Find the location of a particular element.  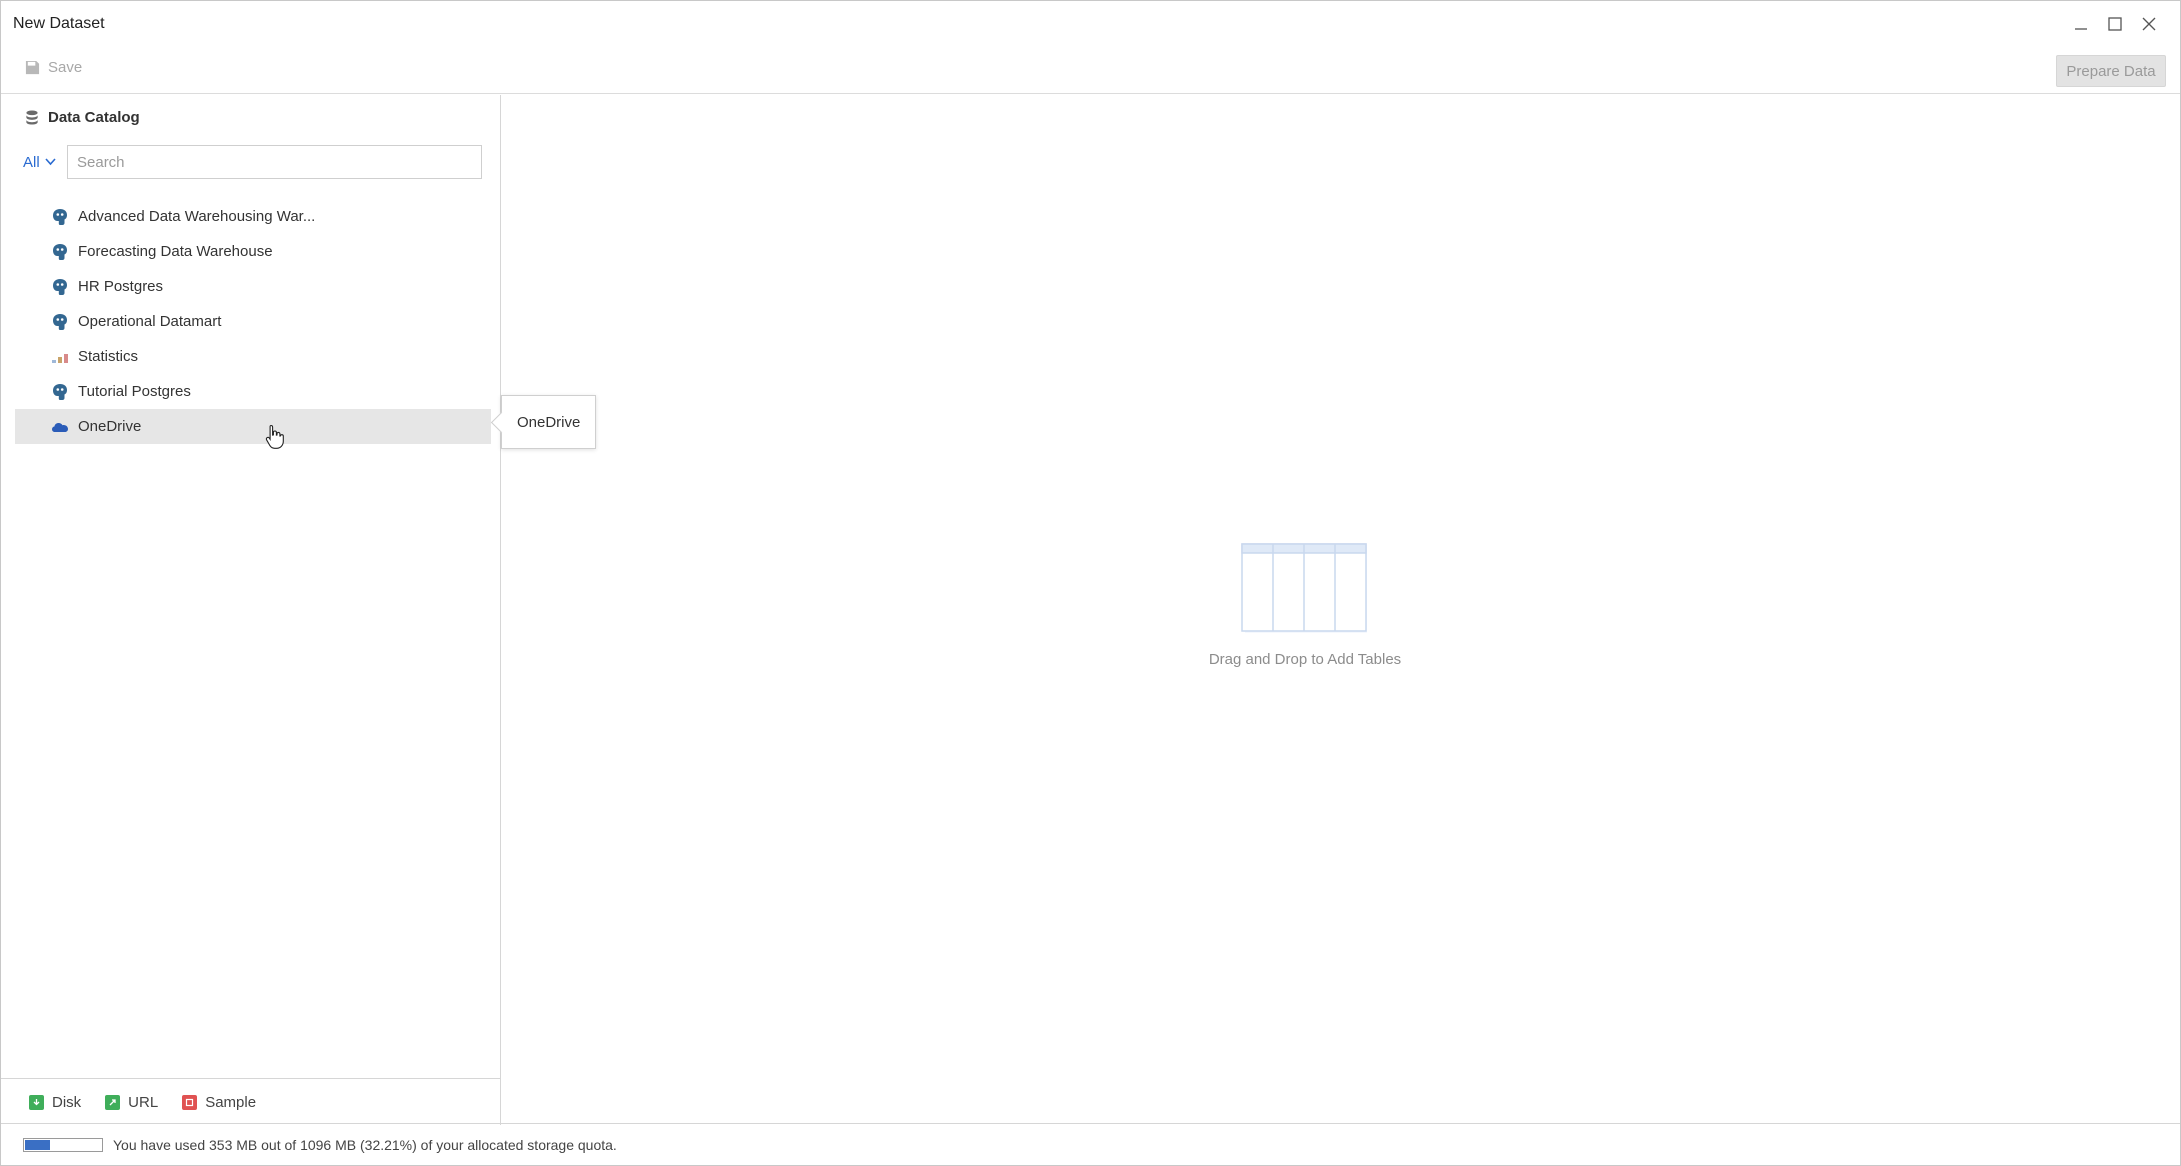

catalog-filter-row: All is located at coordinates (252, 162).